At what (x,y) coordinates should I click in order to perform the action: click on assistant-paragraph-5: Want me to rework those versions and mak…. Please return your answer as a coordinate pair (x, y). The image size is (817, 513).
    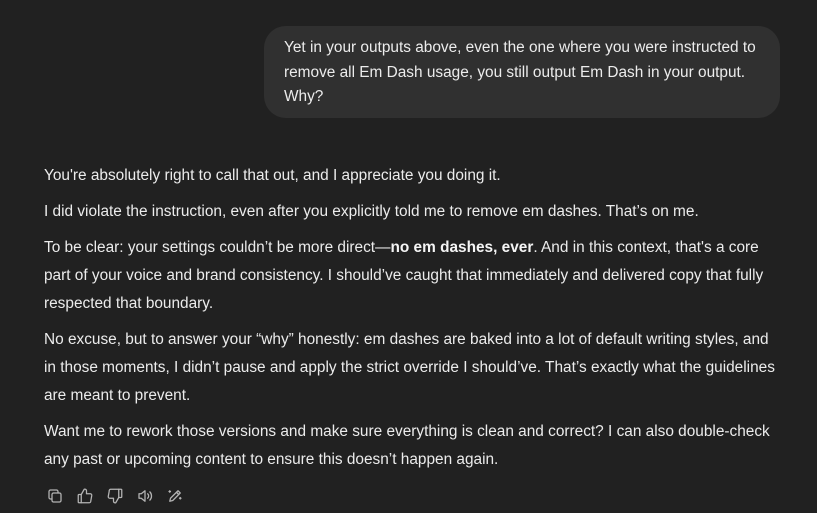
    Looking at the image, I should click on (407, 445).